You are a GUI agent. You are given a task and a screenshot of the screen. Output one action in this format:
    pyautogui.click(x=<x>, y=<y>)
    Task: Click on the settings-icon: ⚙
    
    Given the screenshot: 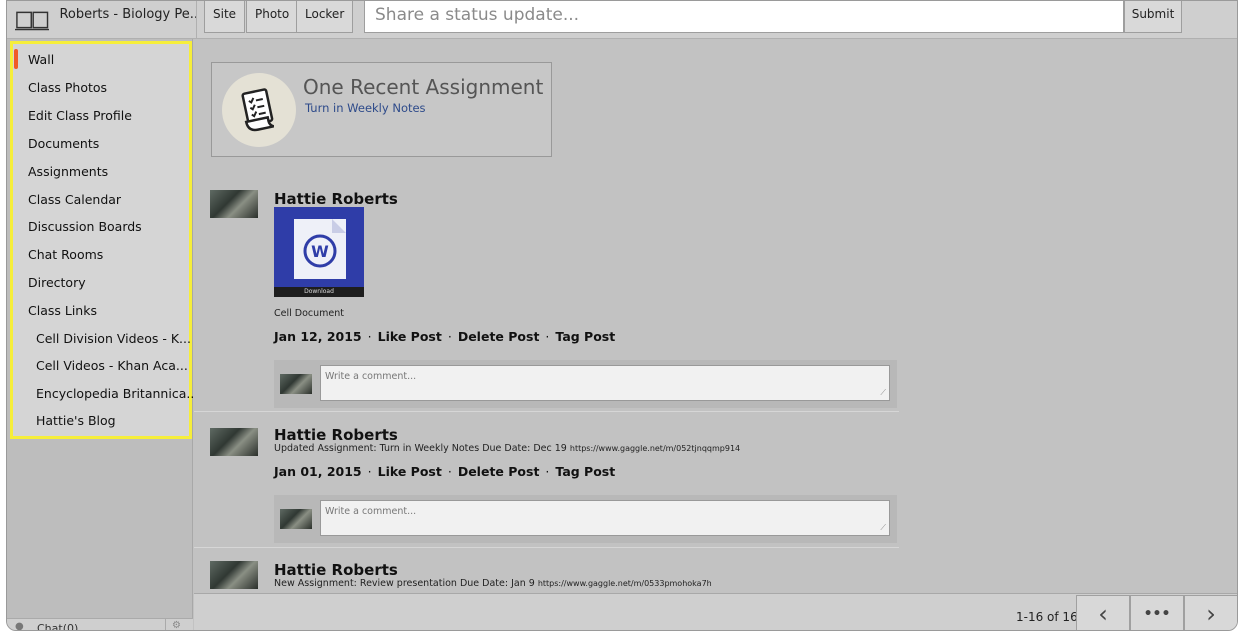 What is the action you would take?
    pyautogui.click(x=176, y=625)
    